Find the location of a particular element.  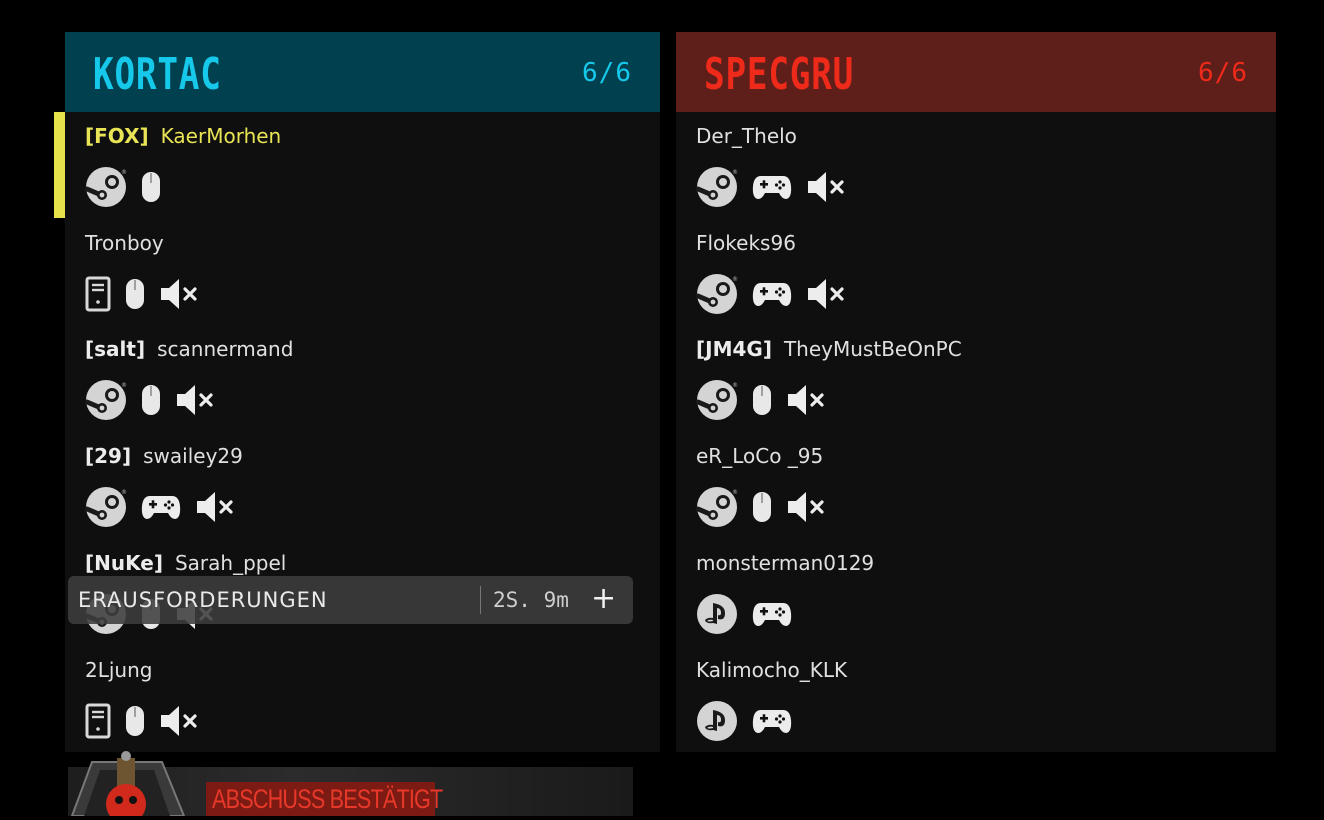

player-name: Tronboy is located at coordinates (124, 242).